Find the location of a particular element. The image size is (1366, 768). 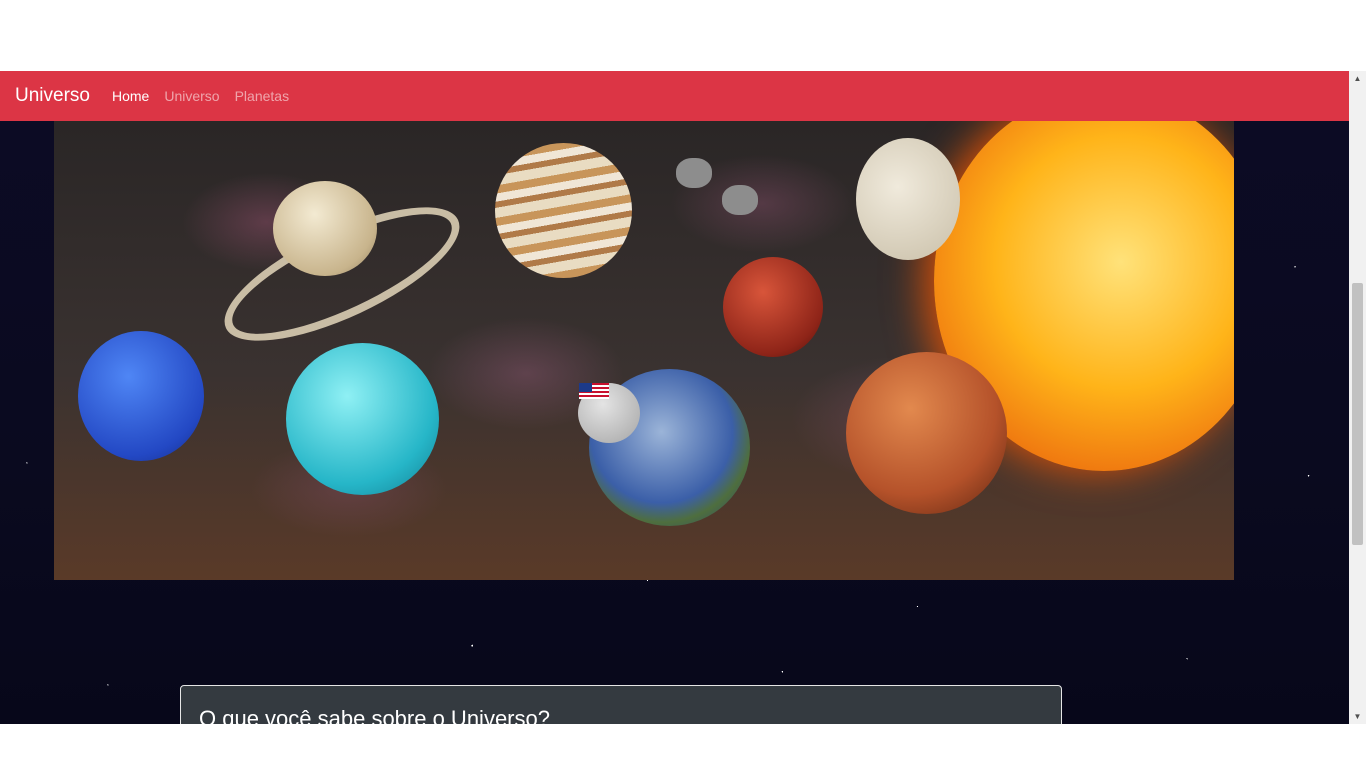

scroll-up-arrow-icon: ▲ is located at coordinates (1357, 78).